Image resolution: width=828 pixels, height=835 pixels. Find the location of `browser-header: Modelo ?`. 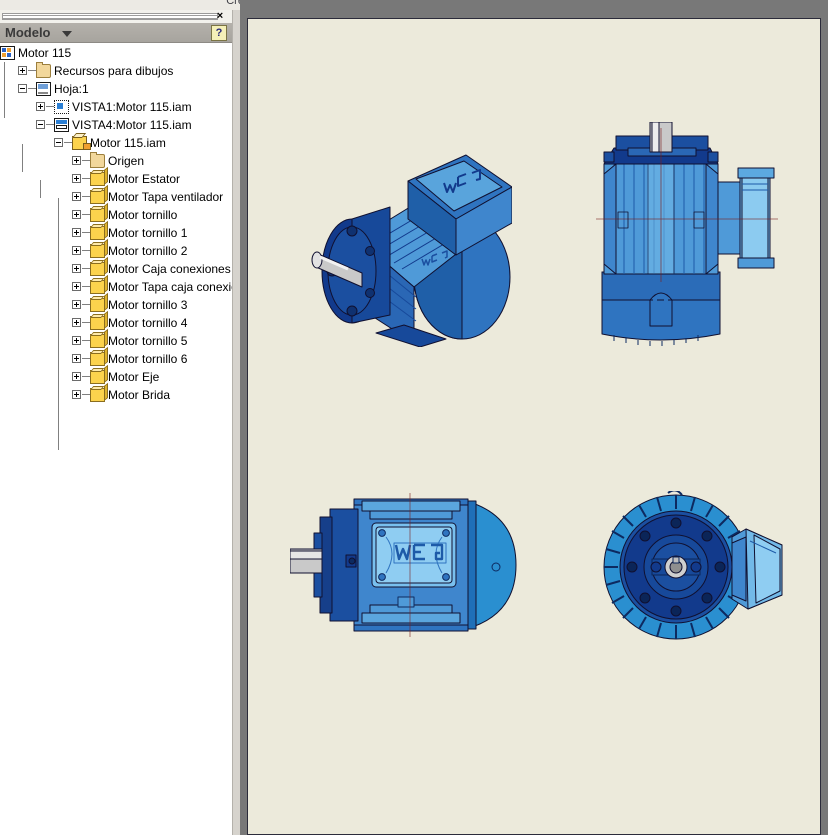

browser-header: Modelo ? is located at coordinates (116, 33).